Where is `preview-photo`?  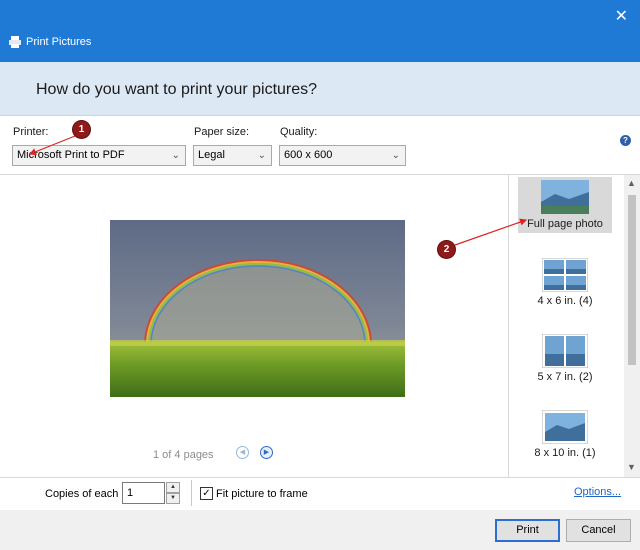
preview-photo is located at coordinates (257, 308).